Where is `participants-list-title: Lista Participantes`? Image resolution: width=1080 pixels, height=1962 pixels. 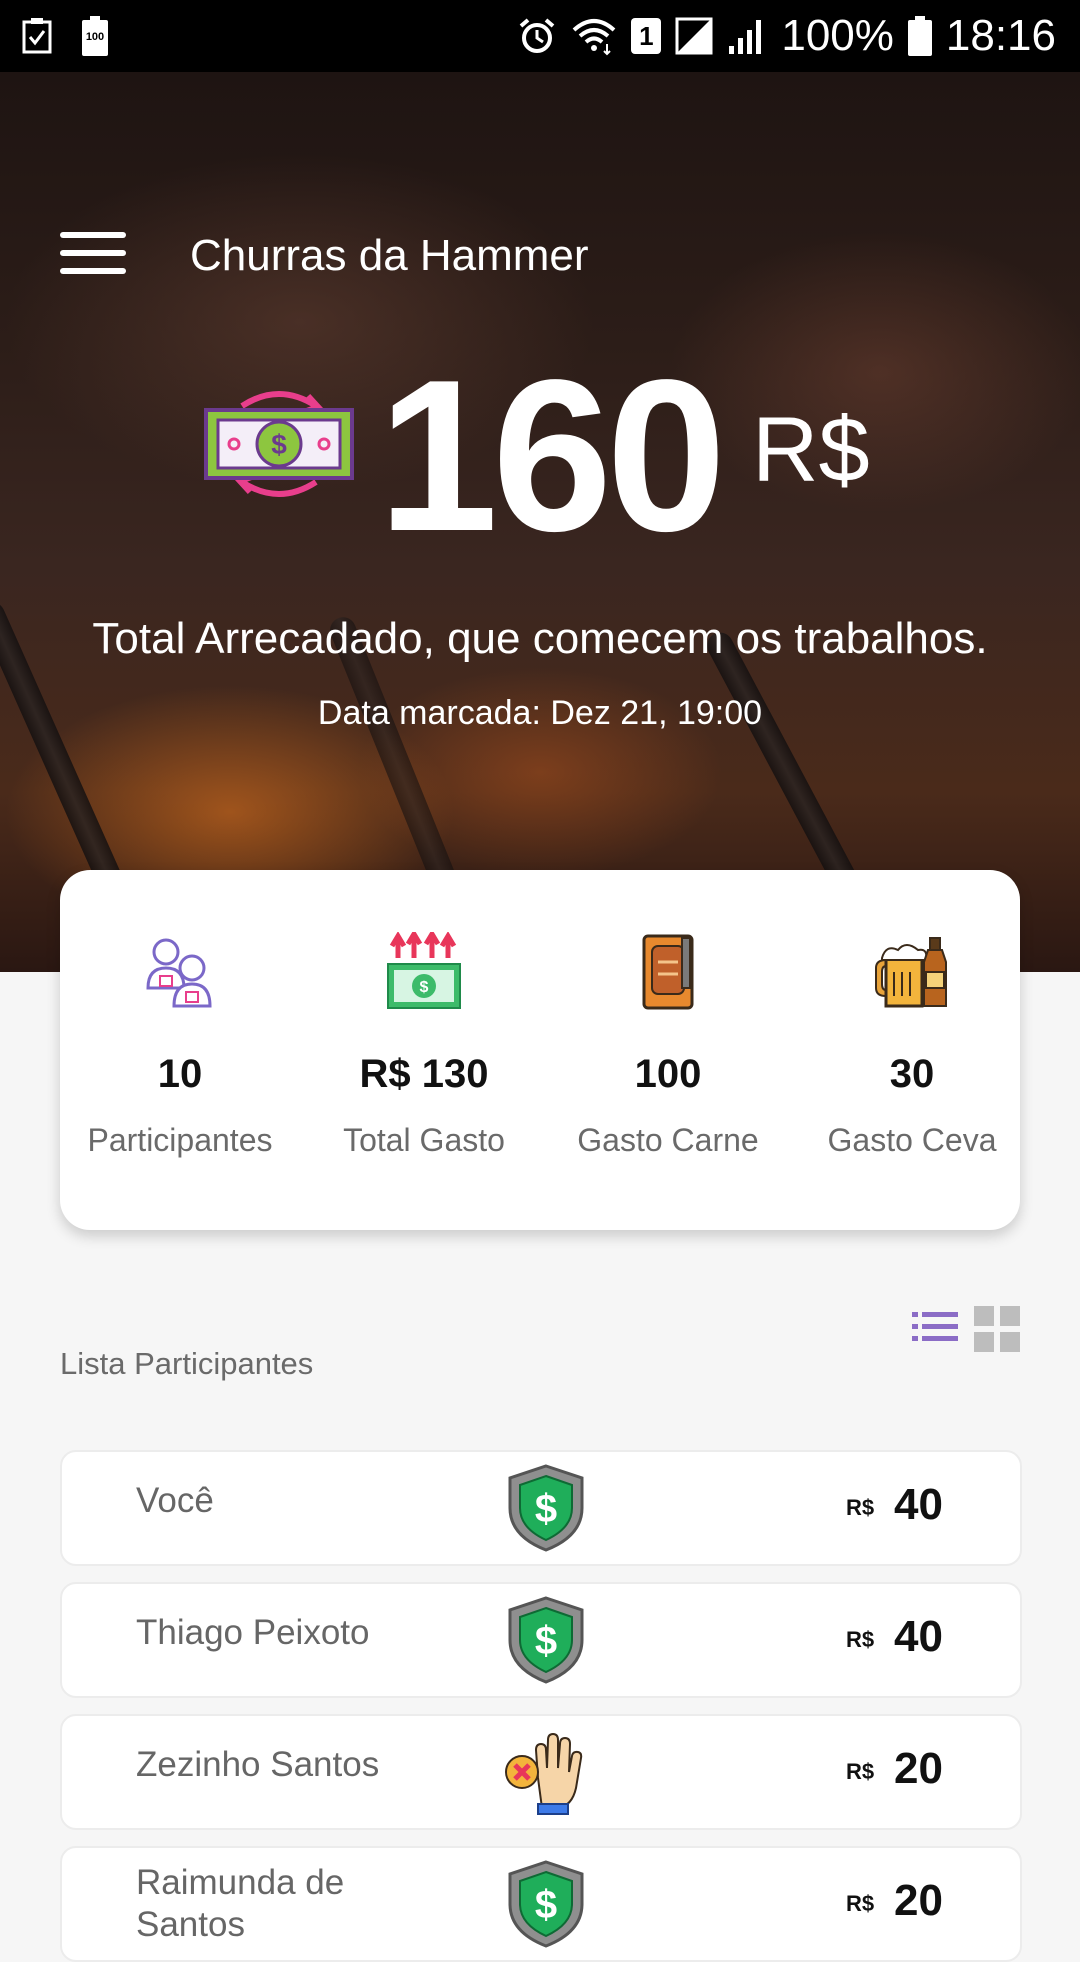
participants-list-title: Lista Participantes is located at coordinates (187, 1363).